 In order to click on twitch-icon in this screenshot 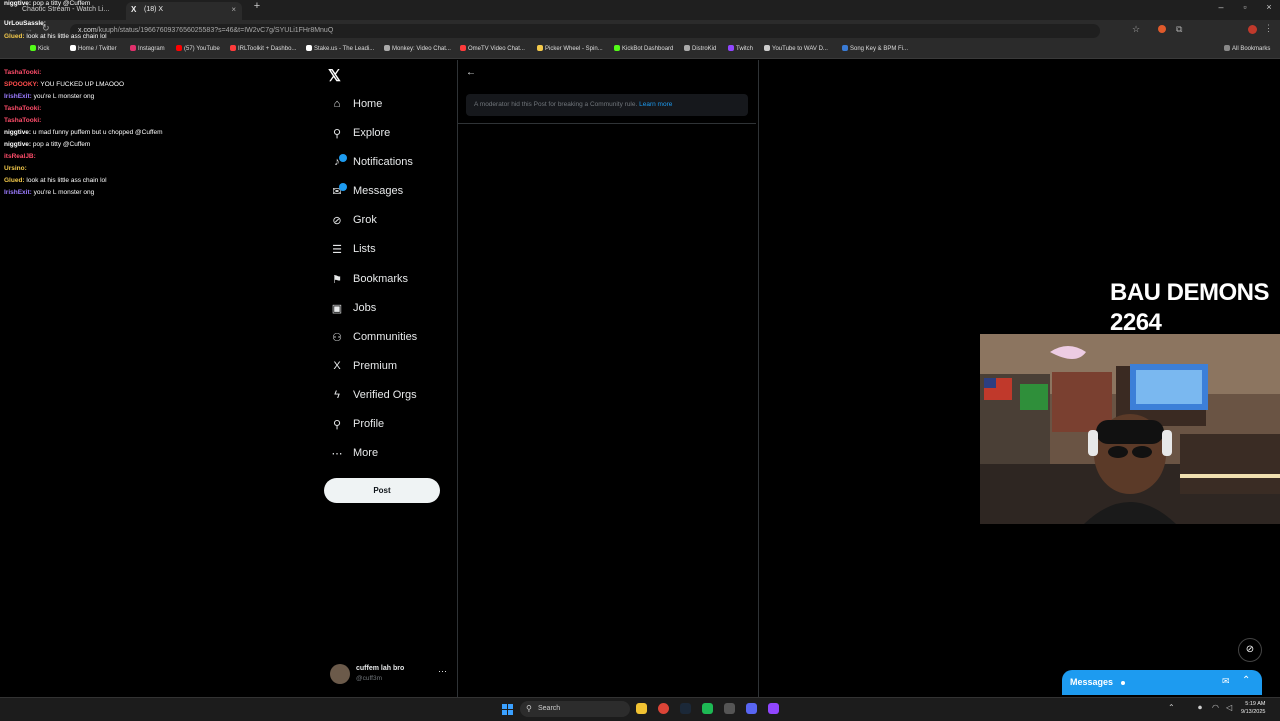, I will do `click(773, 708)`.